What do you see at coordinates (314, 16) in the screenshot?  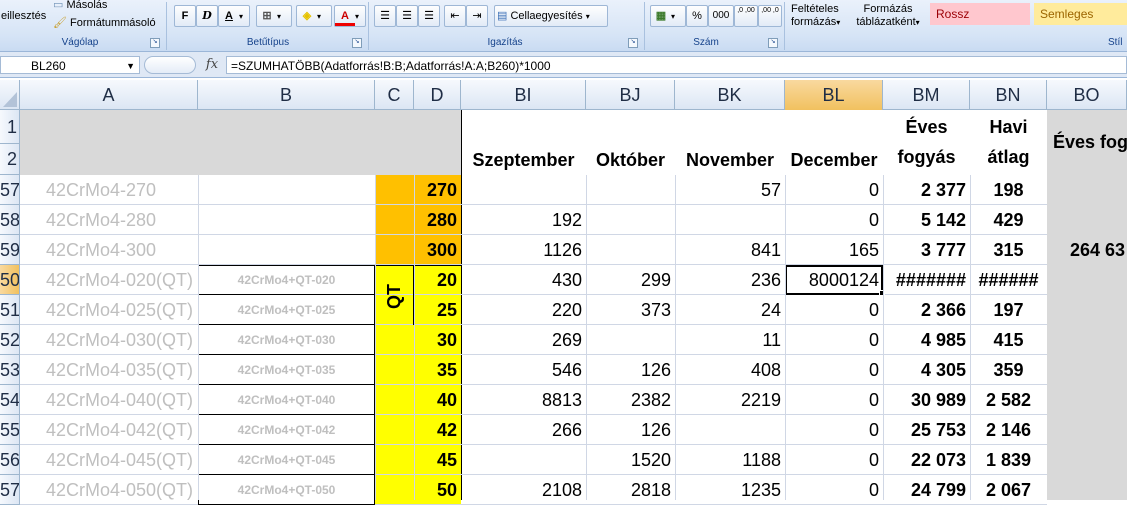 I see `fill-color-button: ◈ ▾` at bounding box center [314, 16].